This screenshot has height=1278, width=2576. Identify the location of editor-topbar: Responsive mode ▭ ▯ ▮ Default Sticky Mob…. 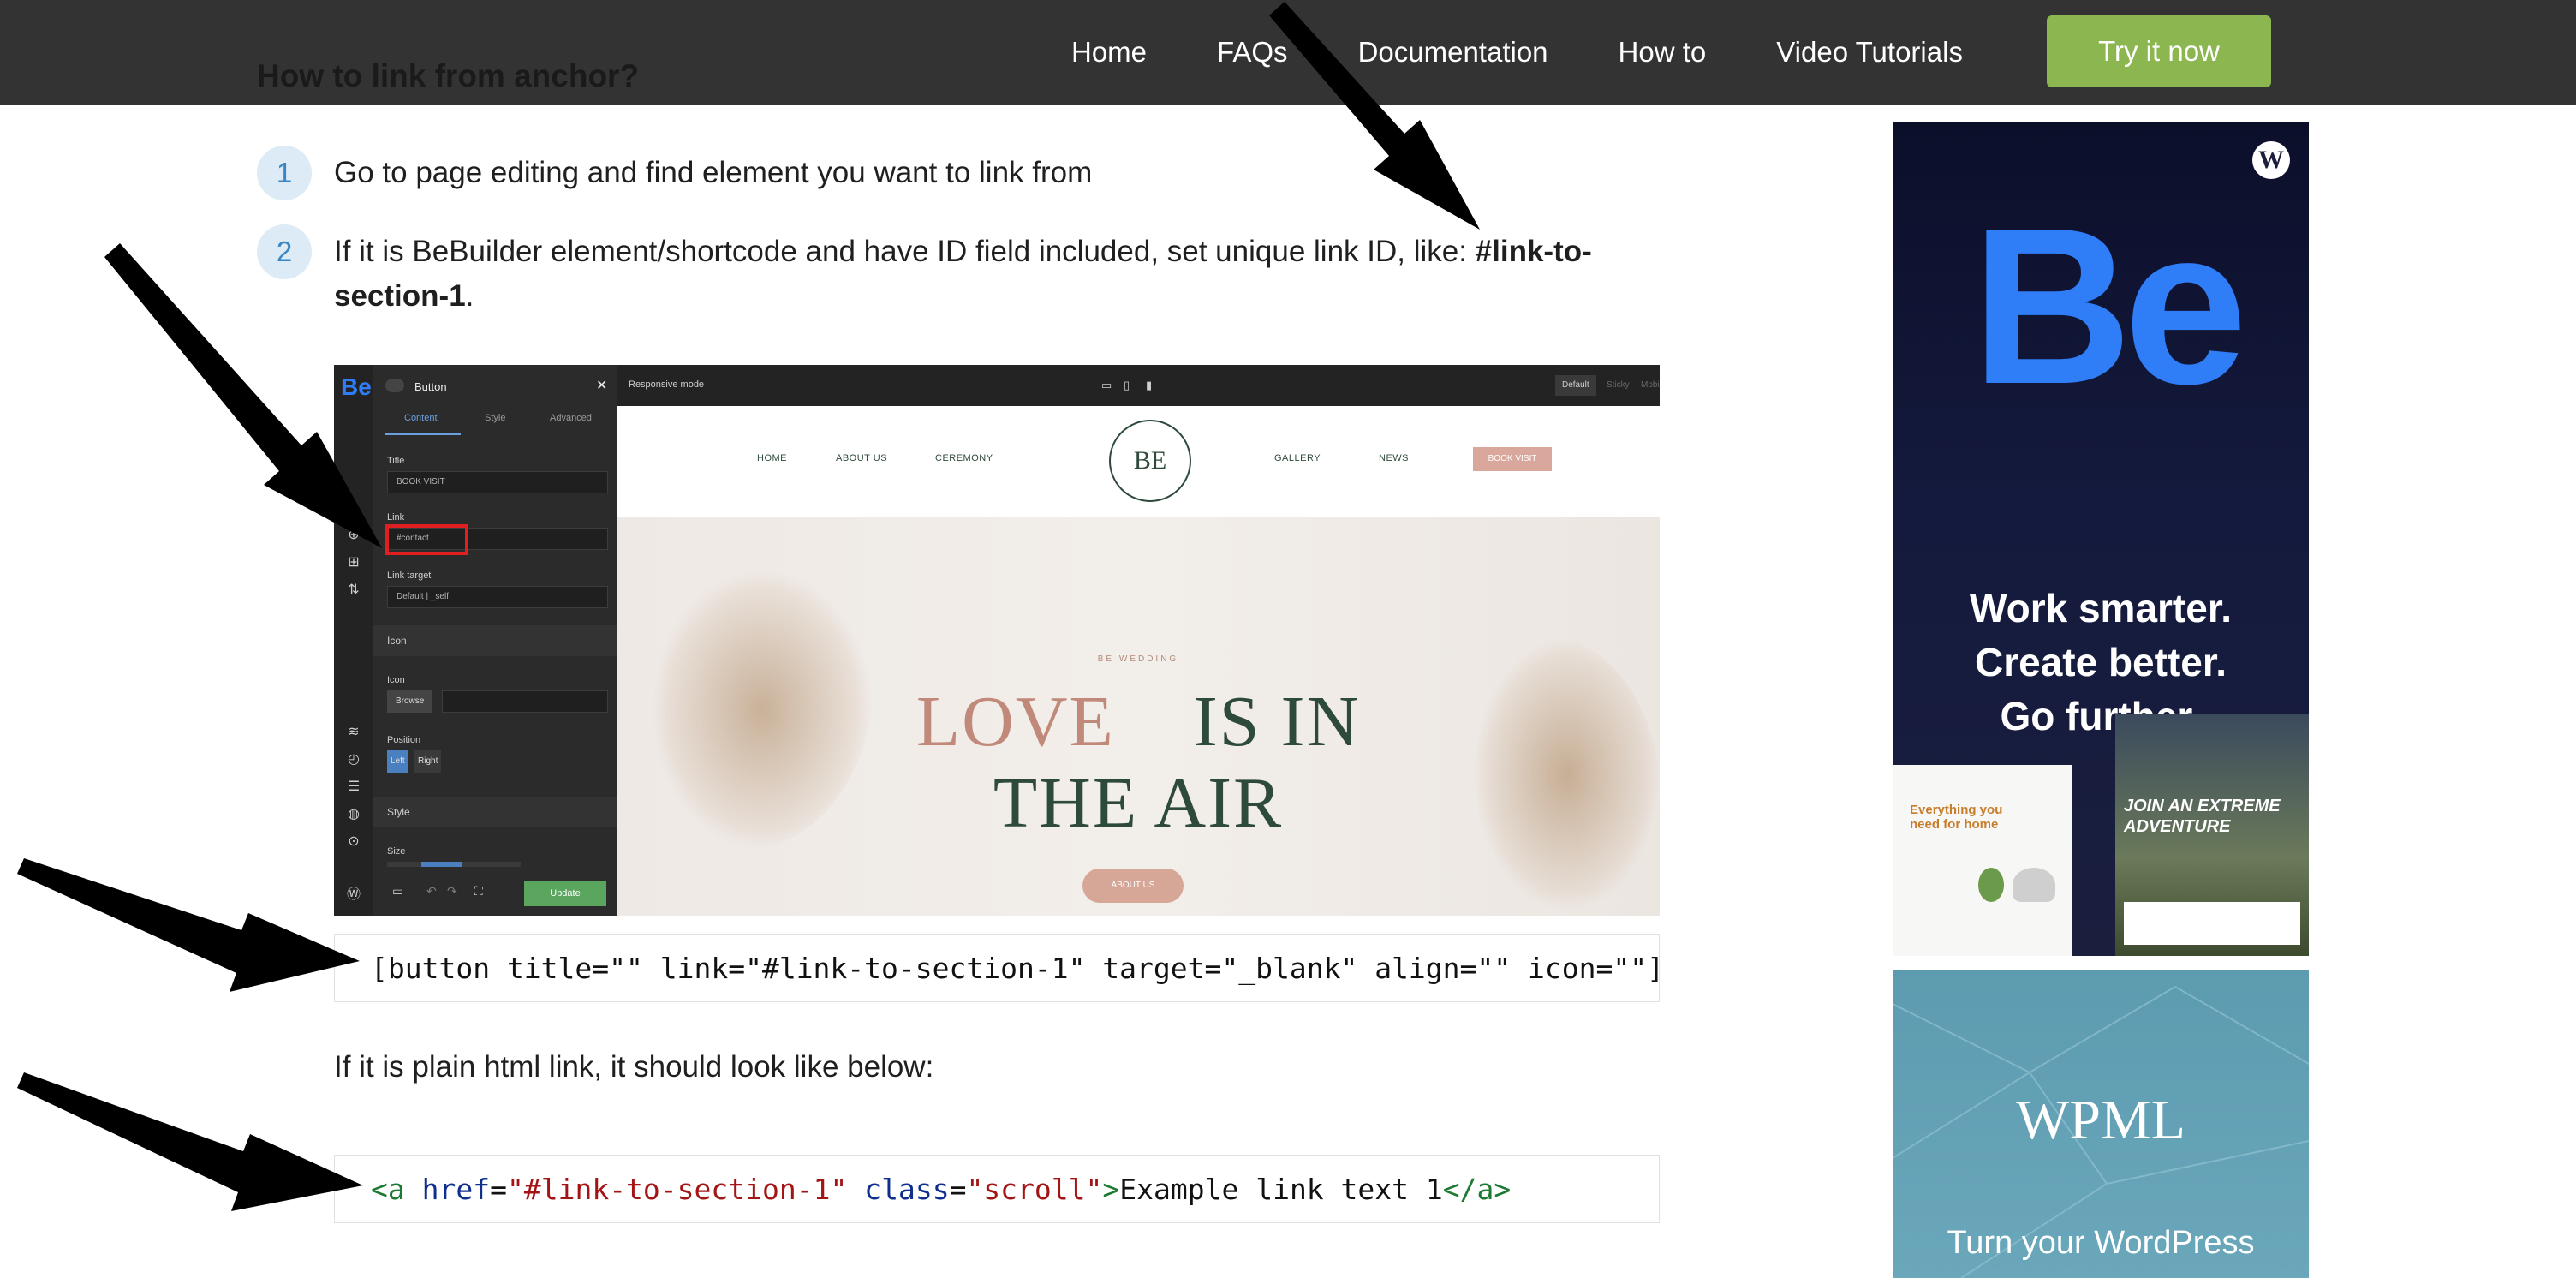
(1138, 385).